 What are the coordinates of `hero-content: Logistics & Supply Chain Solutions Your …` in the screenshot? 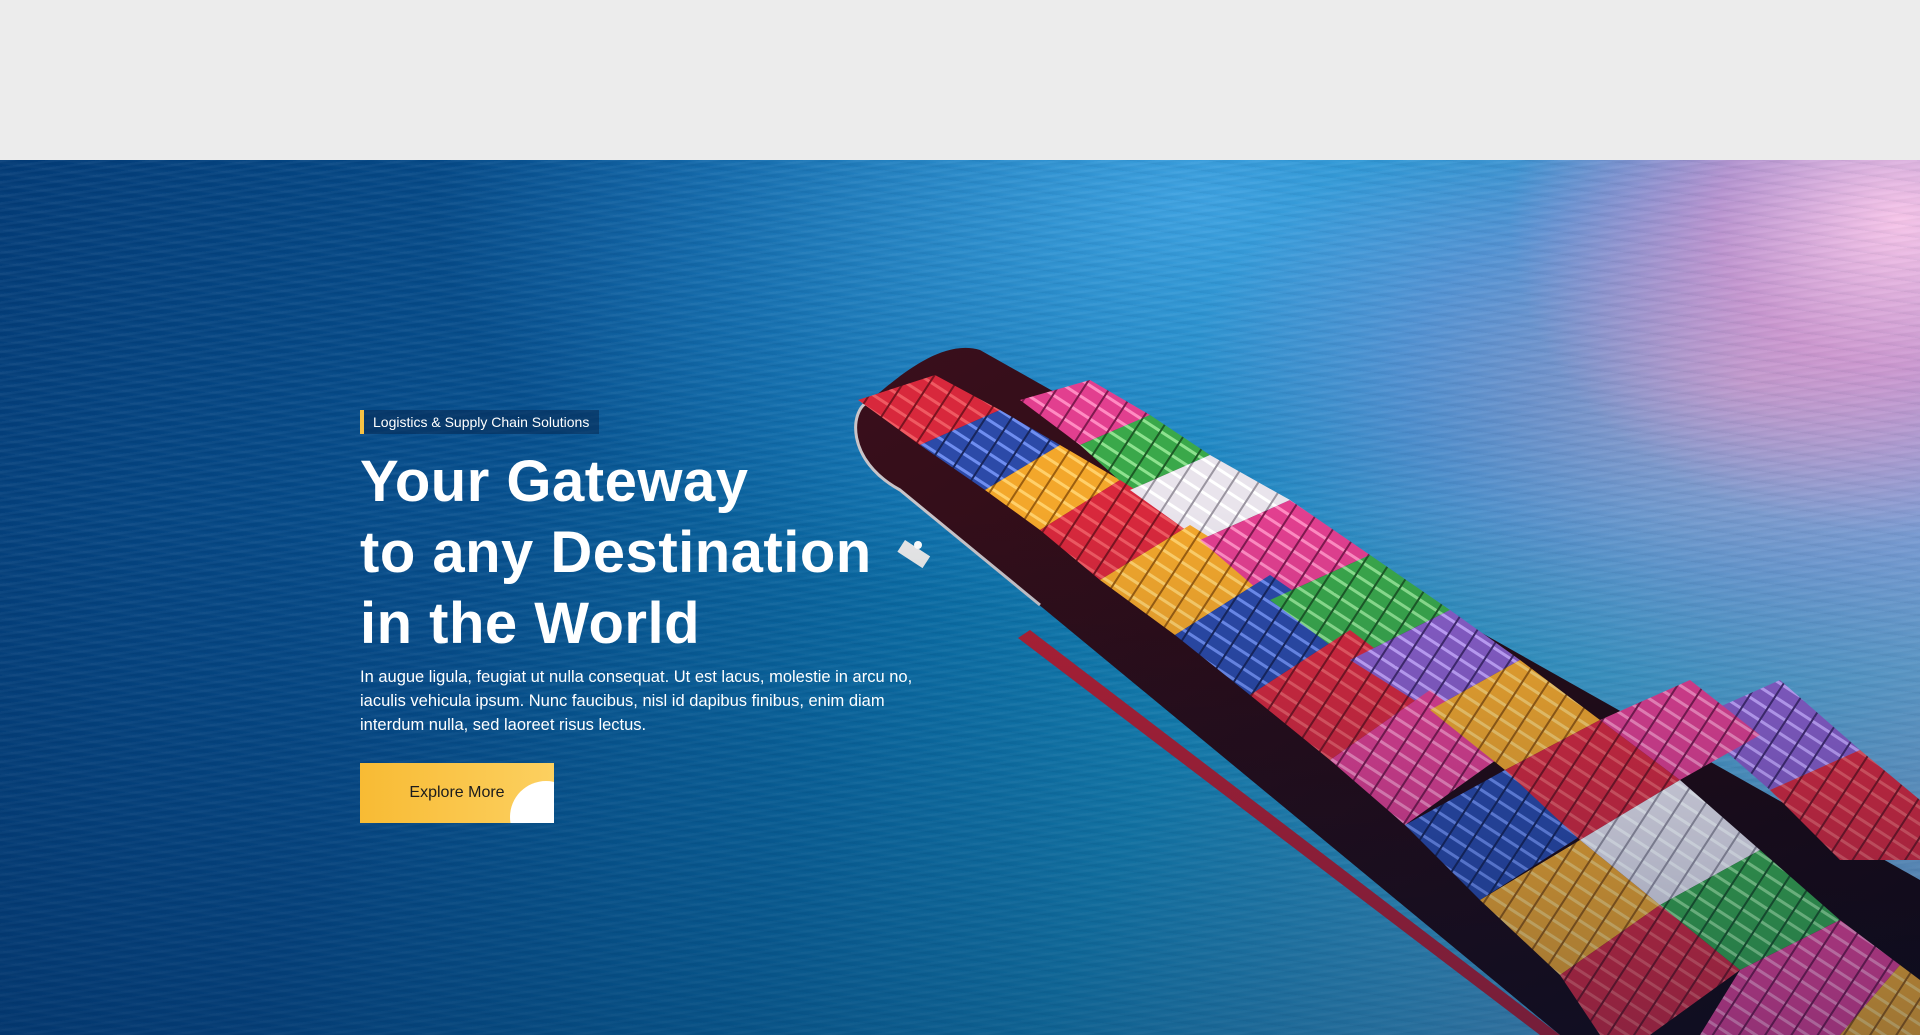 It's located at (650, 616).